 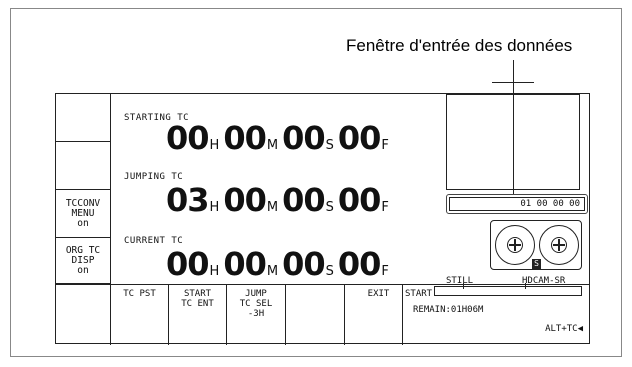 What do you see at coordinates (359, 200) in the screenshot?
I see `jumping-tc-frames: 00` at bounding box center [359, 200].